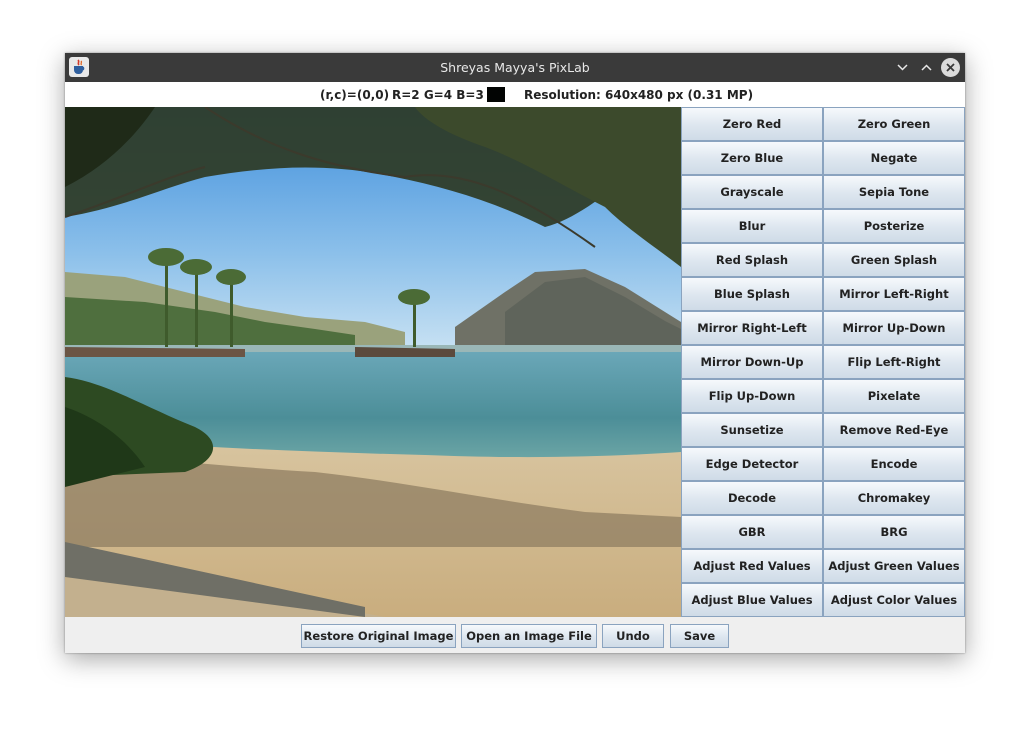 The height and width of the screenshot is (730, 1030). What do you see at coordinates (633, 636) in the screenshot?
I see `undo-button: Undo` at bounding box center [633, 636].